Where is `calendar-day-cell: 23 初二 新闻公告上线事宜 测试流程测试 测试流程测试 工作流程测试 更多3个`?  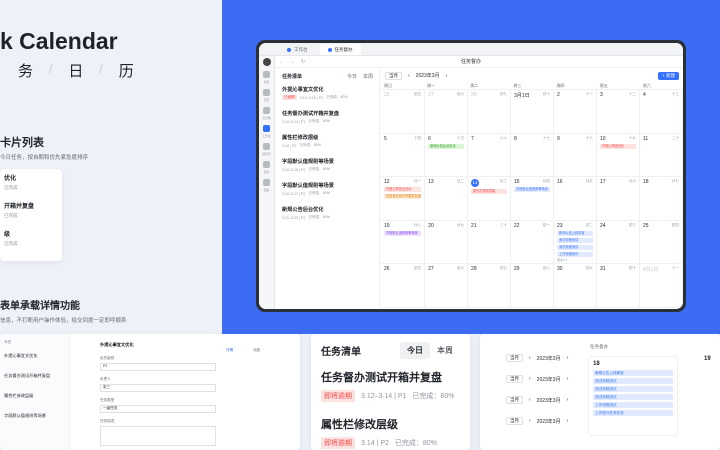 calendar-day-cell: 23 初二 新闻公告上线事宜 测试流程测试 测试流程测试 工作流程测试 更多3个 is located at coordinates (576, 242).